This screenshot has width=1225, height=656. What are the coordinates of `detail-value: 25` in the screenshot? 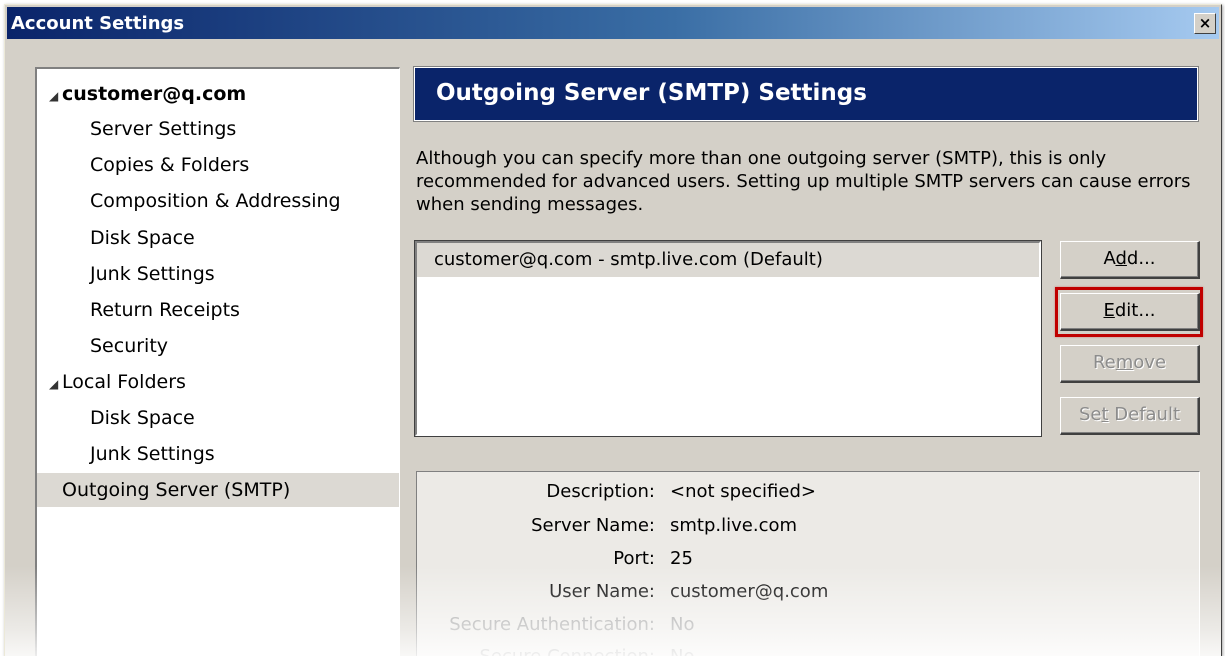 It's located at (681, 558).